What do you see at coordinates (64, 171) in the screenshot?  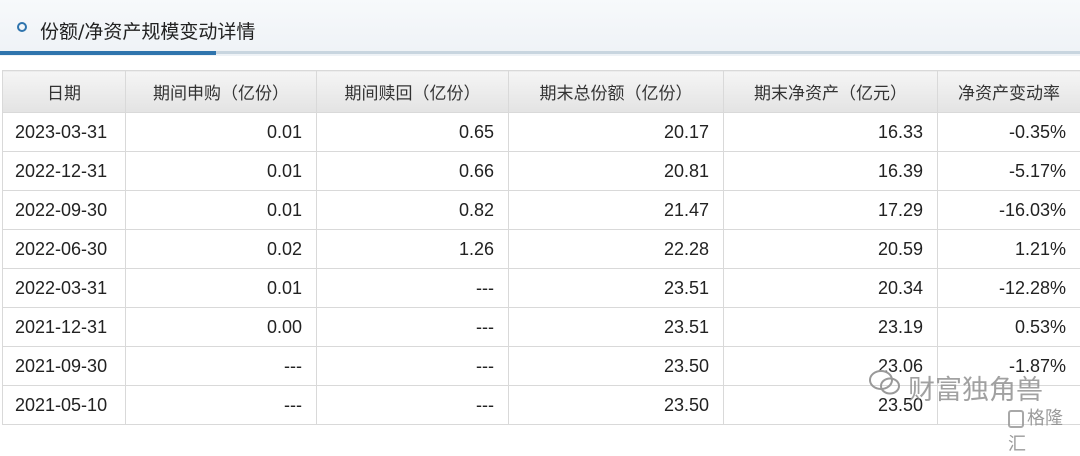 I see `table-cell: 2022-12-31` at bounding box center [64, 171].